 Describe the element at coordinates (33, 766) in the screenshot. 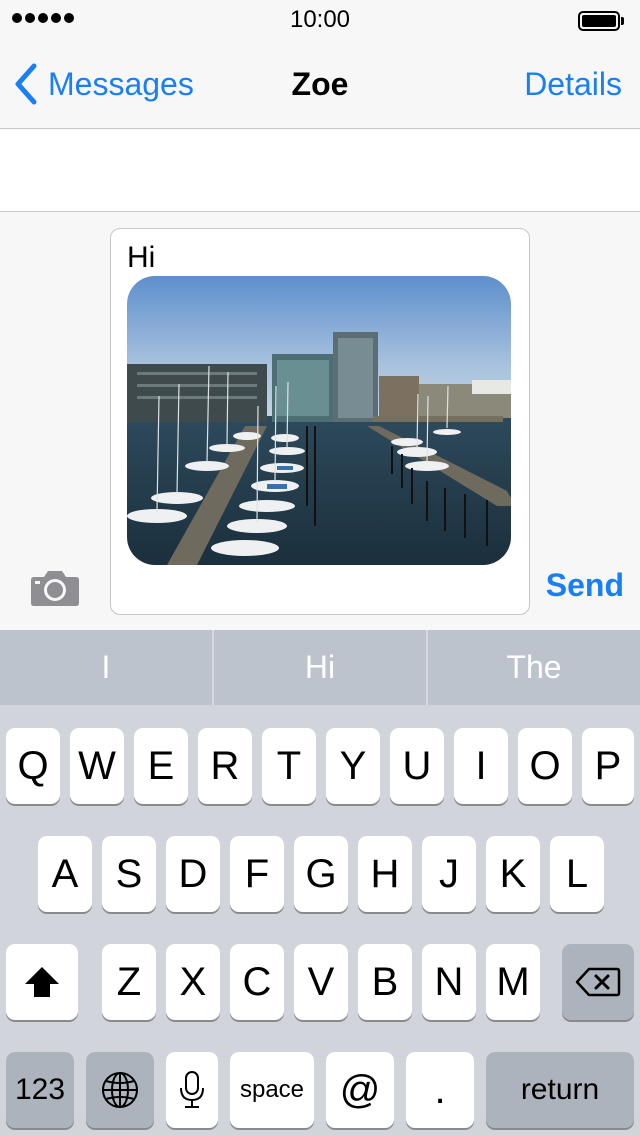

I see `key-q: Q` at that location.